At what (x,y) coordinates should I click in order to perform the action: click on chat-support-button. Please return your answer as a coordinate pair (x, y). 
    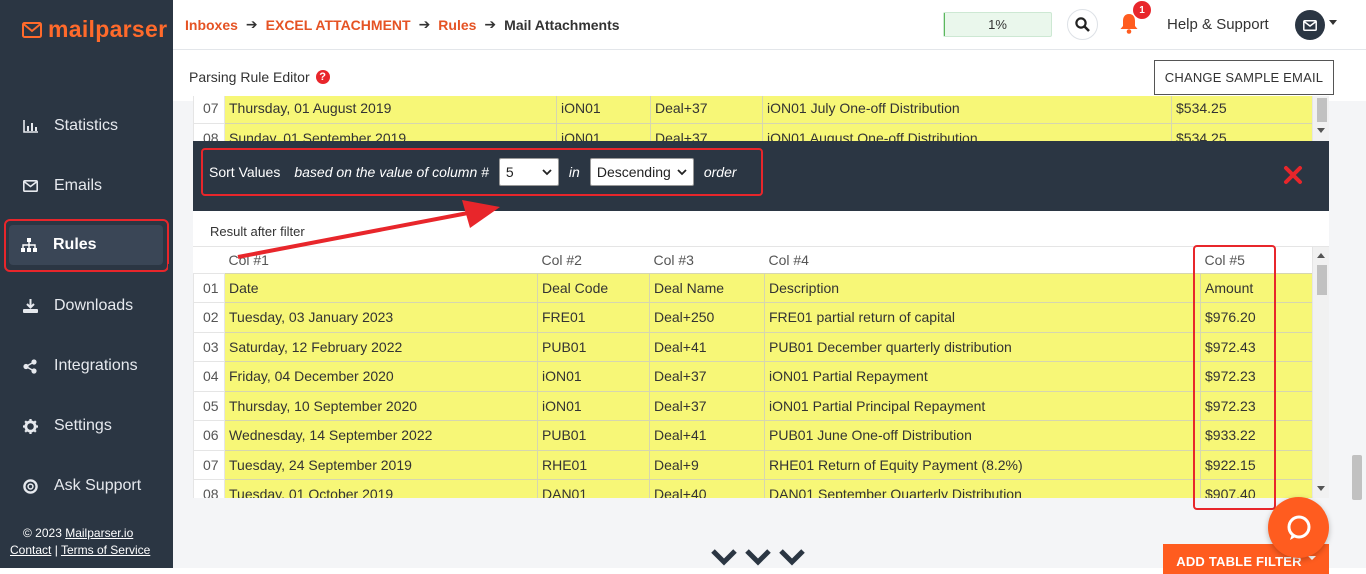
    Looking at the image, I should click on (1298, 527).